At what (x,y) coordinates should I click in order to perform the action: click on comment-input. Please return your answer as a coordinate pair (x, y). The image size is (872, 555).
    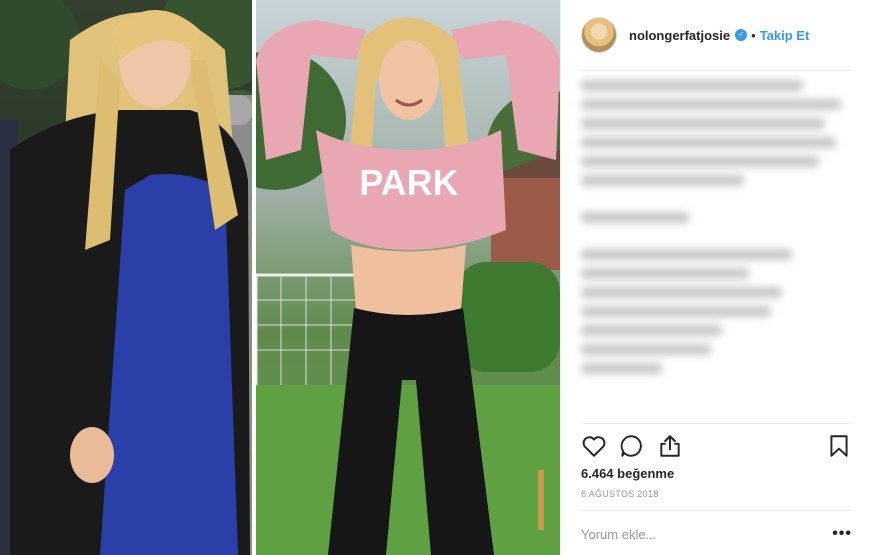
    Looking at the image, I should click on (707, 534).